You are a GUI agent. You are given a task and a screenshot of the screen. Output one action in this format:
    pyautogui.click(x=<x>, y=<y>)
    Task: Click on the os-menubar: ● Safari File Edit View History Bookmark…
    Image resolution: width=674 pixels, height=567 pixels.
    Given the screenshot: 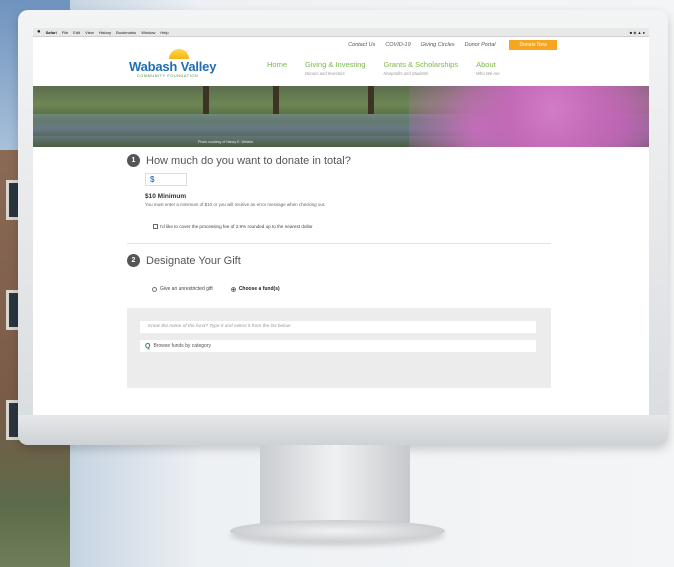 What is the action you would take?
    pyautogui.click(x=341, y=32)
    